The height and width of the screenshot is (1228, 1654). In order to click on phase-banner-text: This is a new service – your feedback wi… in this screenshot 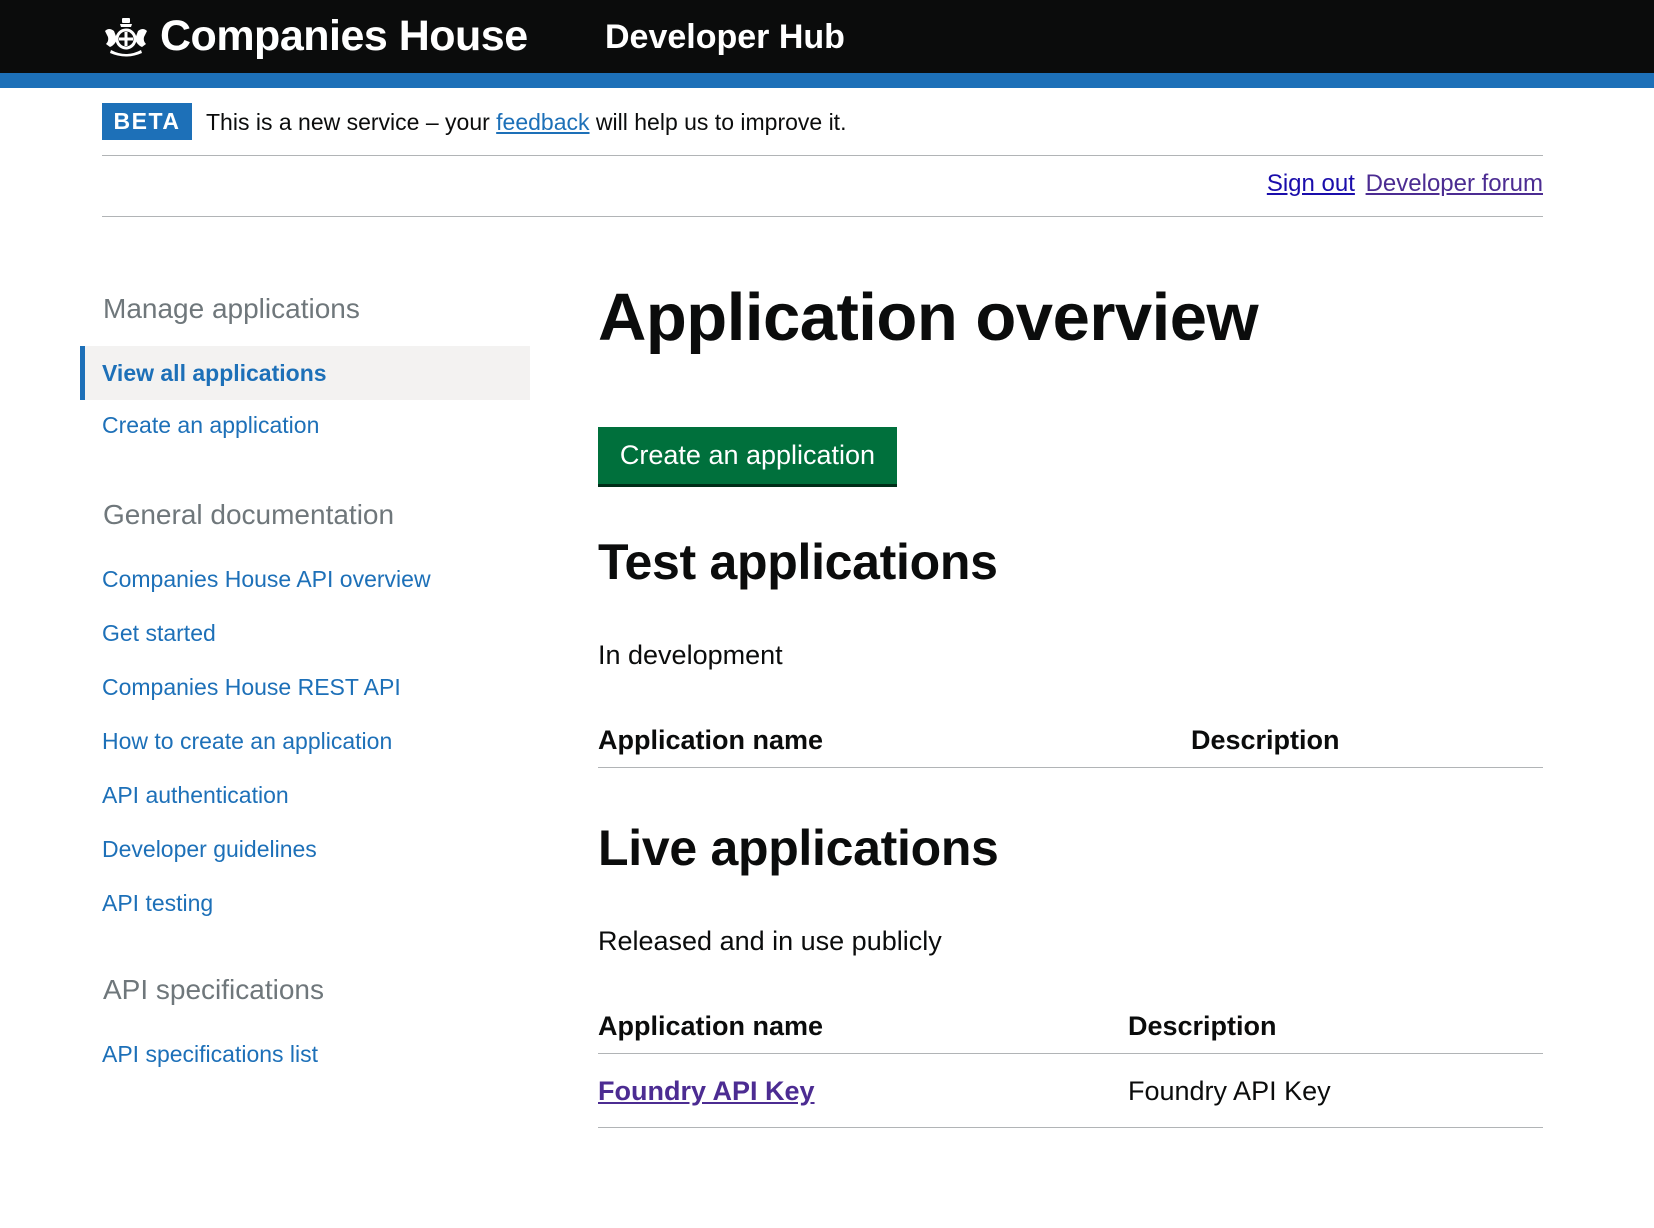, I will do `click(526, 122)`.